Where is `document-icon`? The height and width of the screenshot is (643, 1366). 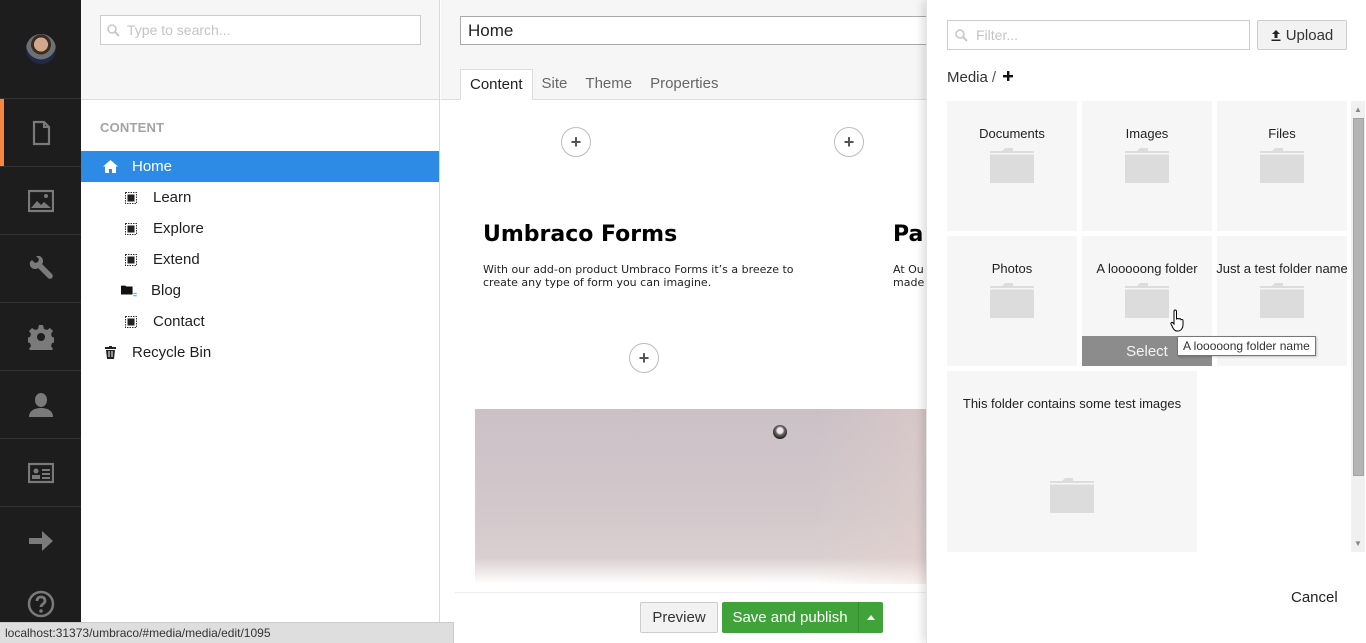 document-icon is located at coordinates (41, 132).